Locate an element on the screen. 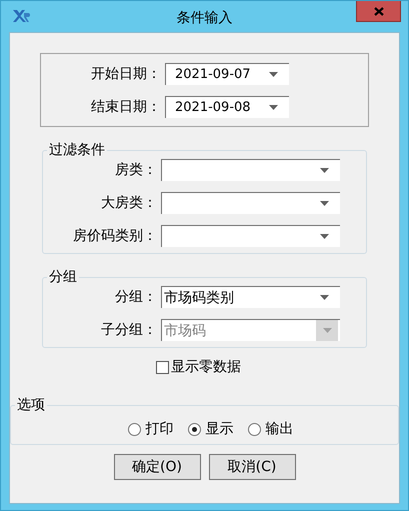  dropdown-value: 市场码类别 is located at coordinates (199, 298).